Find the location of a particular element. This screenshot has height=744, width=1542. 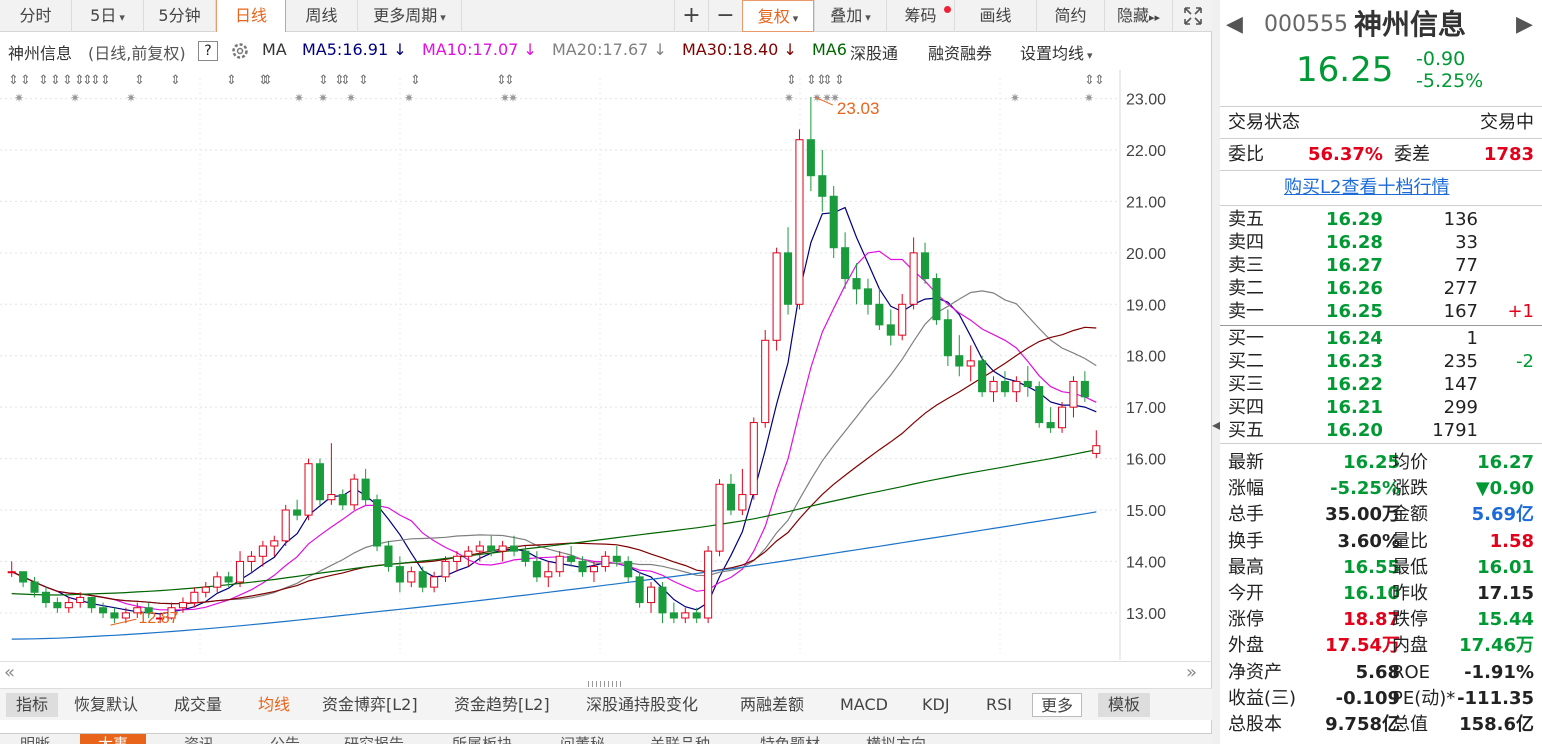

zoom-in-button: + is located at coordinates (691, 16).